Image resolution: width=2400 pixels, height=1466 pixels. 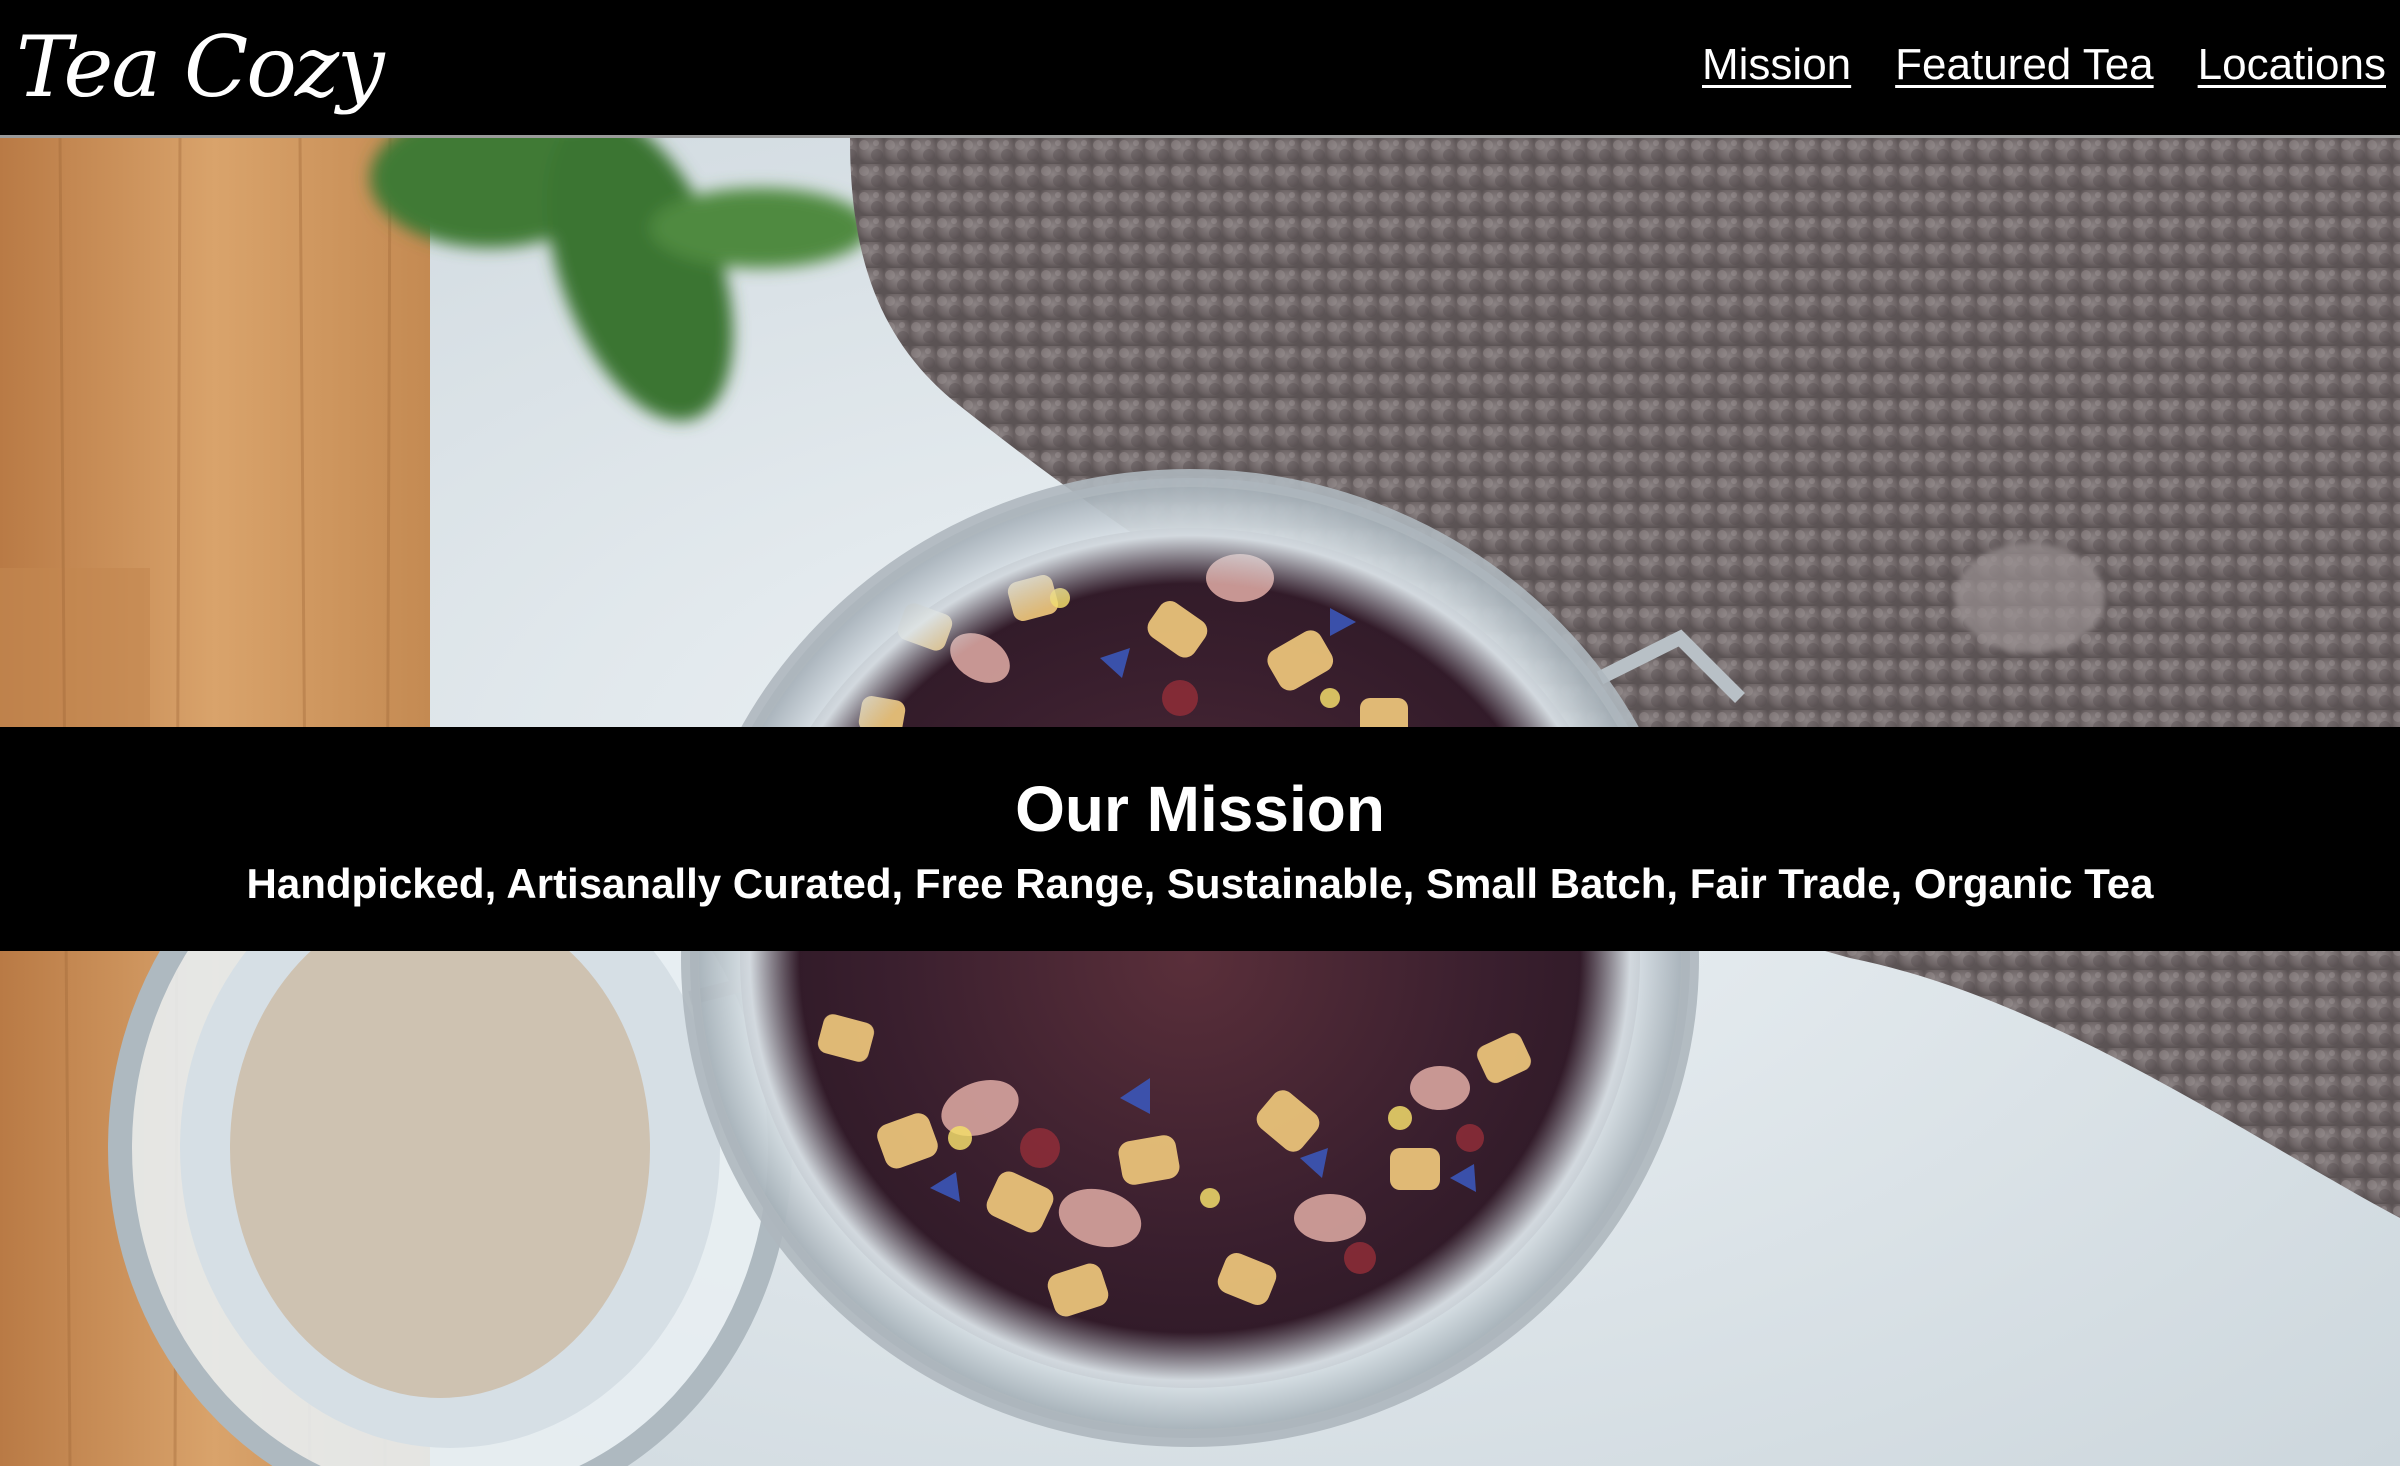 I want to click on logo: Tea Cozy, so click(x=200, y=67).